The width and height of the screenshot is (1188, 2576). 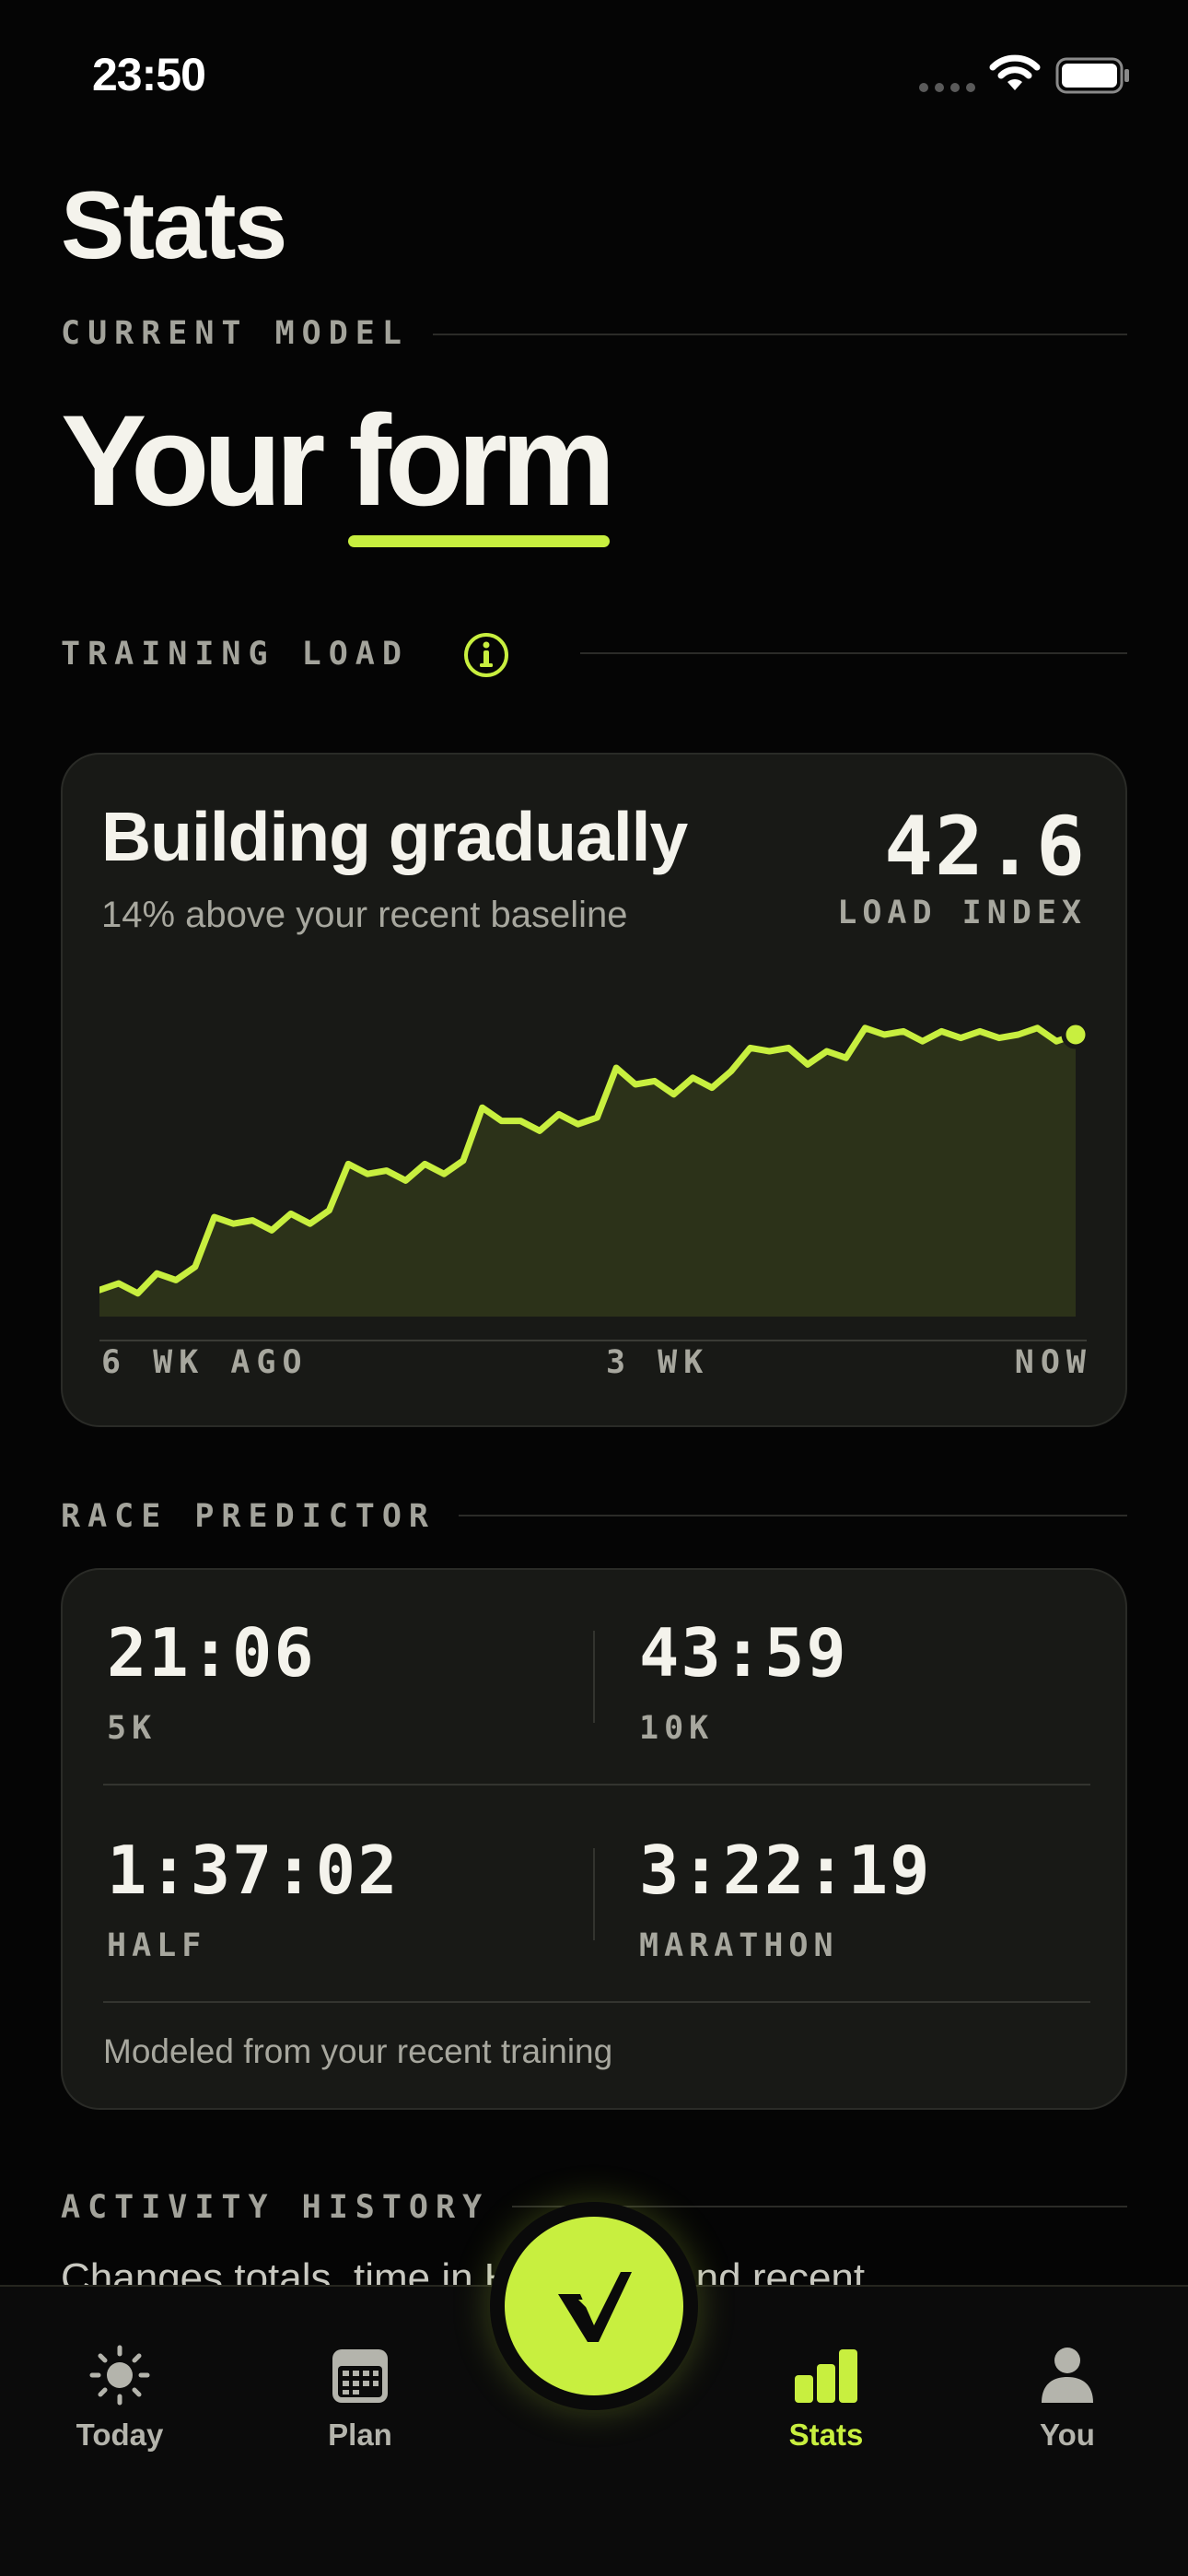 I want to click on wifi-icon, so click(x=1015, y=72).